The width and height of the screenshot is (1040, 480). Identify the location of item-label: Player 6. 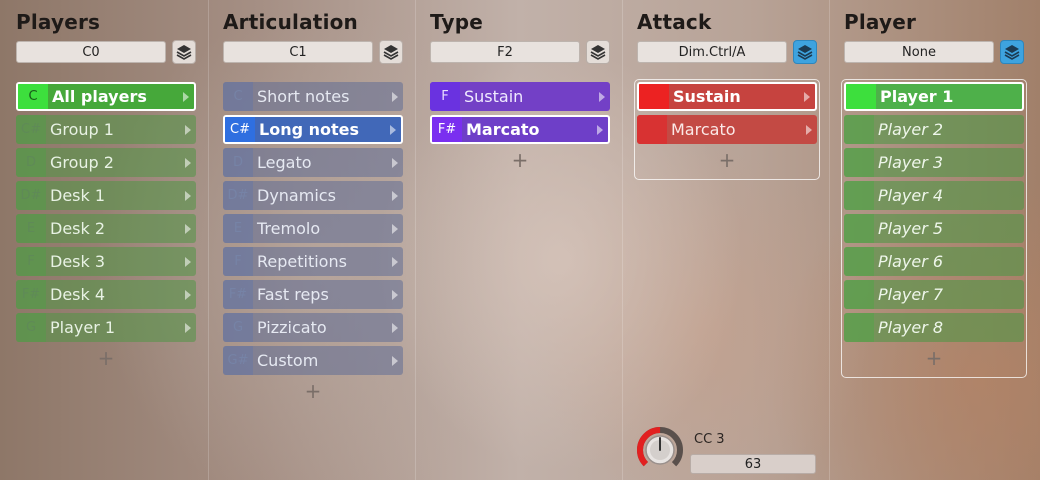
(911, 261).